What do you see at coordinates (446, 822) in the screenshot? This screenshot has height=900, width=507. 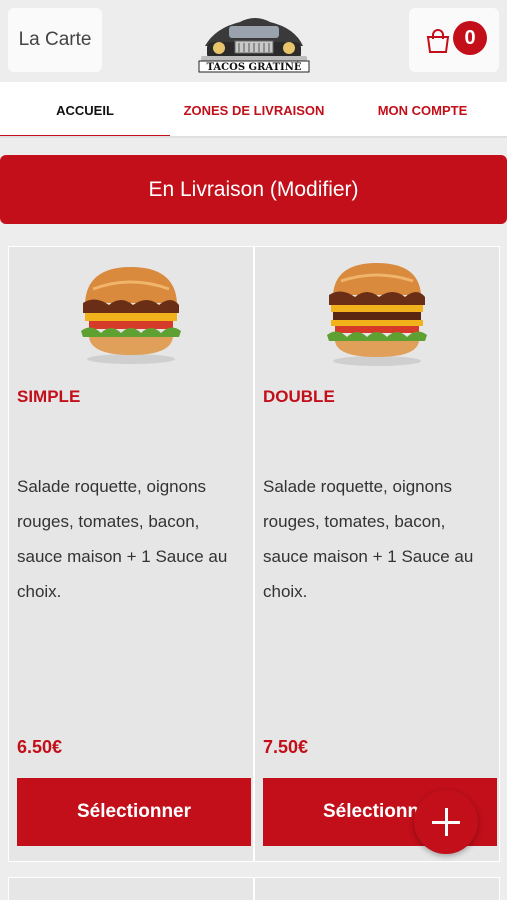 I see `add-fab-button` at bounding box center [446, 822].